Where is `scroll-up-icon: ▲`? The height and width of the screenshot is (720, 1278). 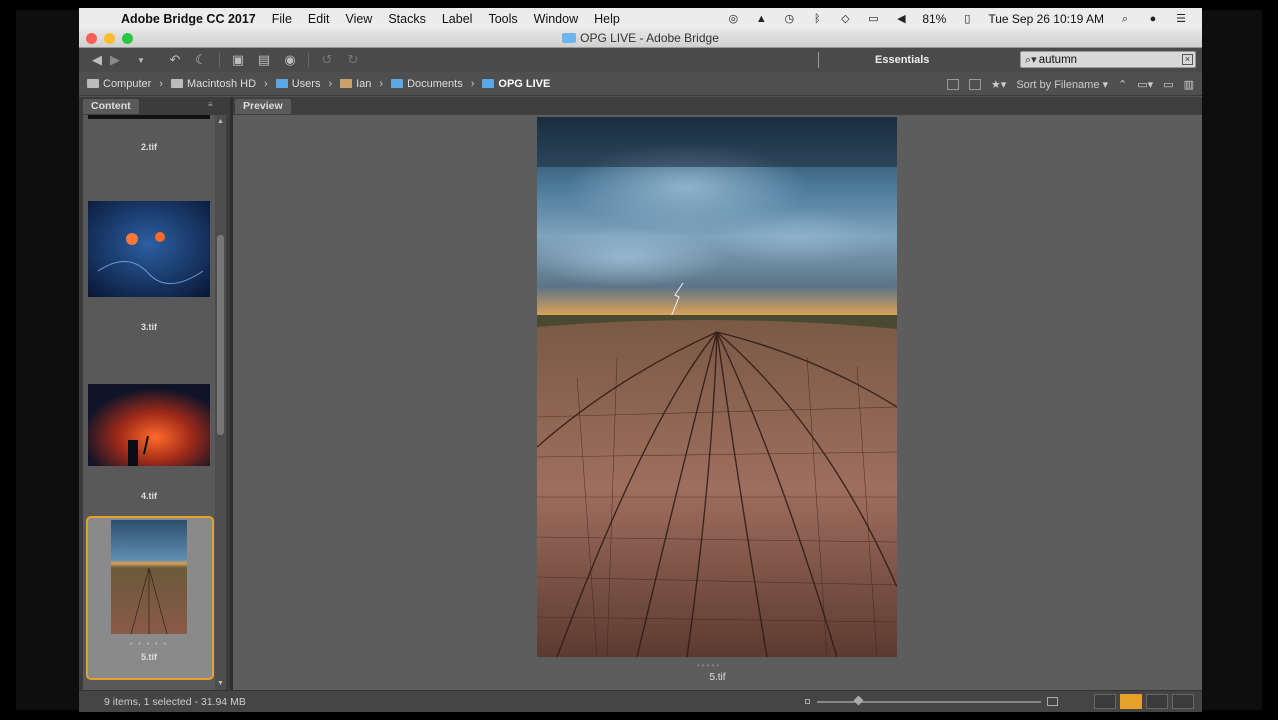
scroll-up-icon: ▲ is located at coordinates (220, 121).